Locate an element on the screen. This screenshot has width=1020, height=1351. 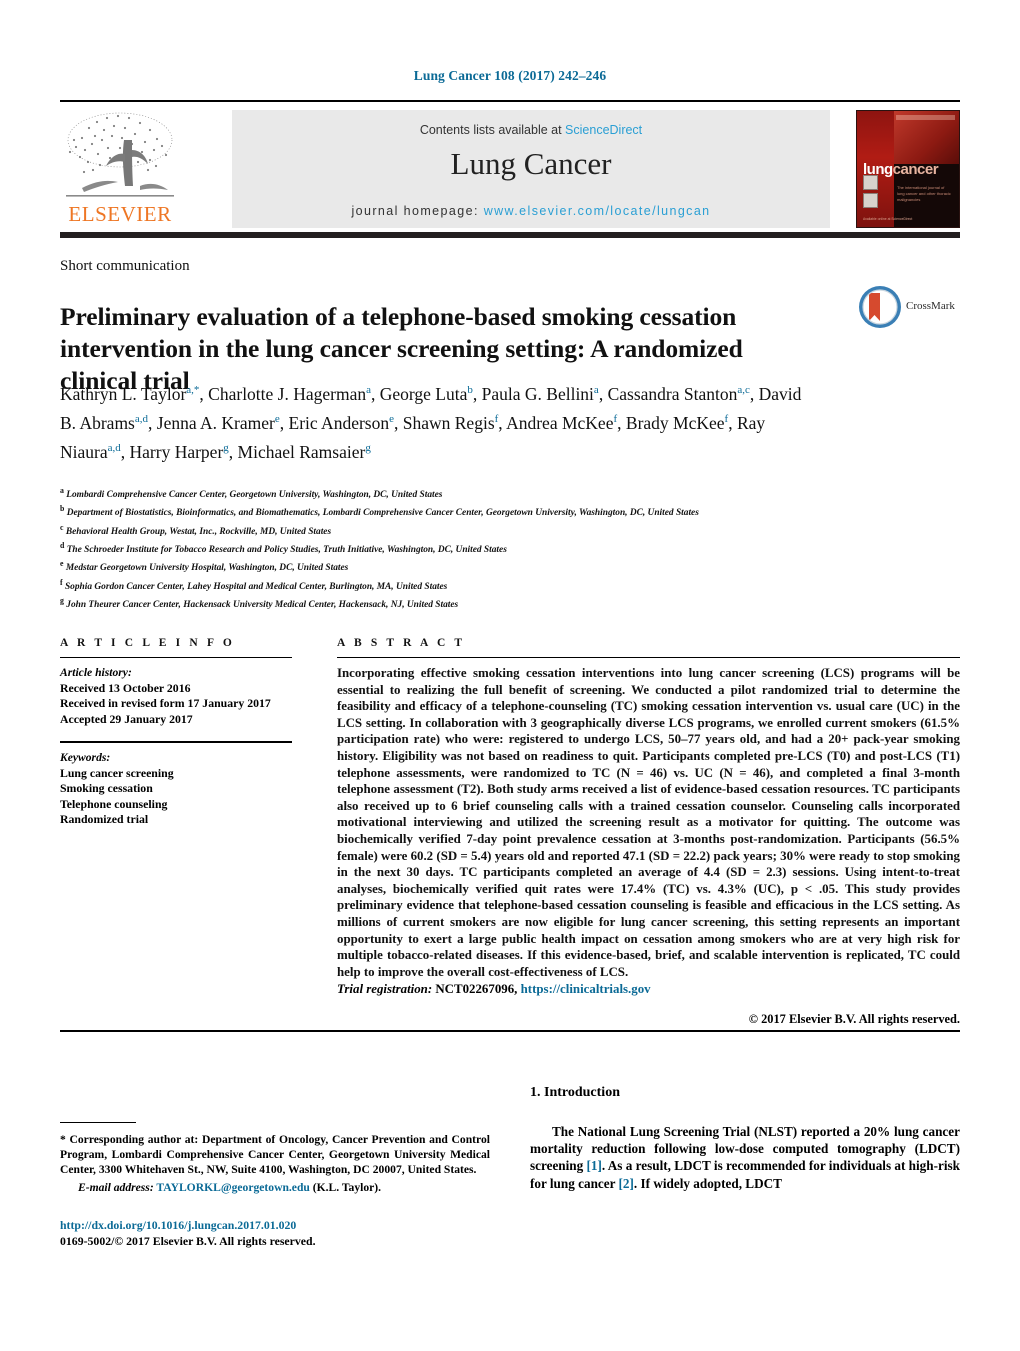
crossmark-icon is located at coordinates (880, 307).